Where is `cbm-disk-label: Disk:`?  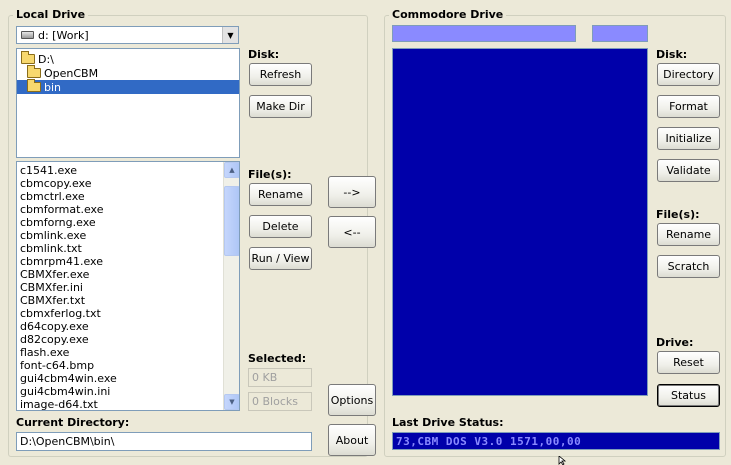
cbm-disk-label: Disk: is located at coordinates (672, 54).